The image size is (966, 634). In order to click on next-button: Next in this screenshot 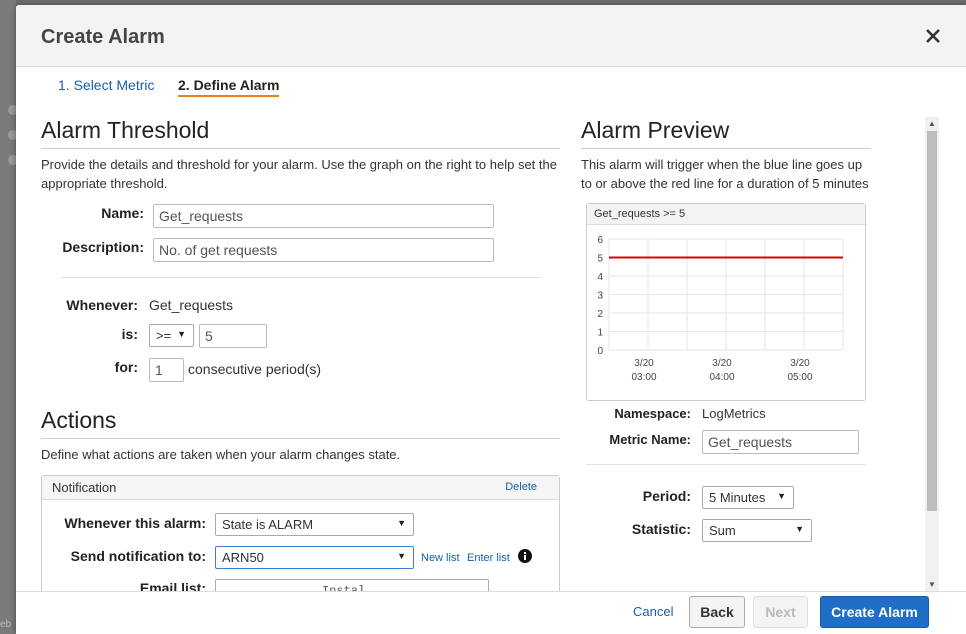, I will do `click(780, 612)`.